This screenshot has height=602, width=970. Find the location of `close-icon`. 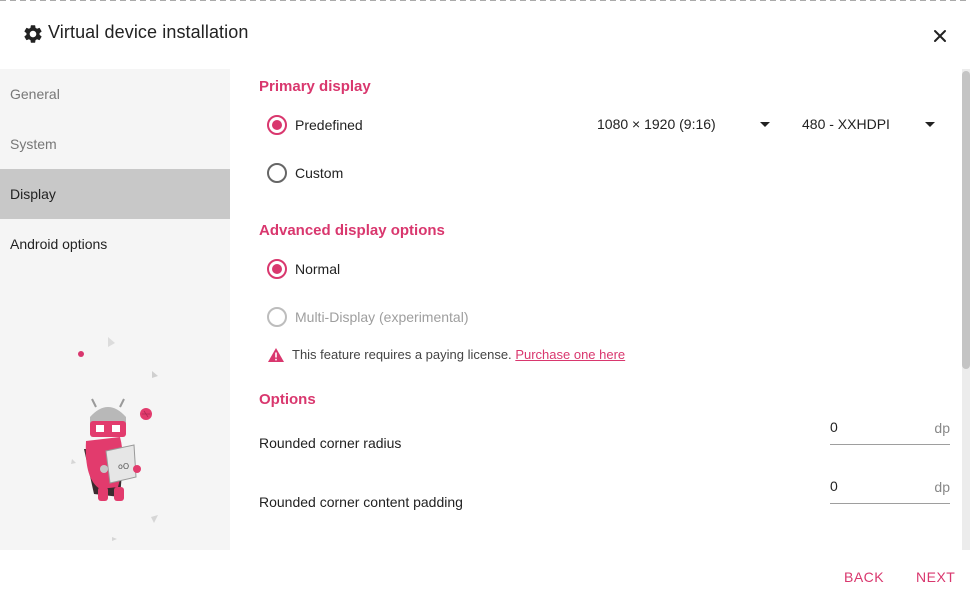

close-icon is located at coordinates (940, 36).